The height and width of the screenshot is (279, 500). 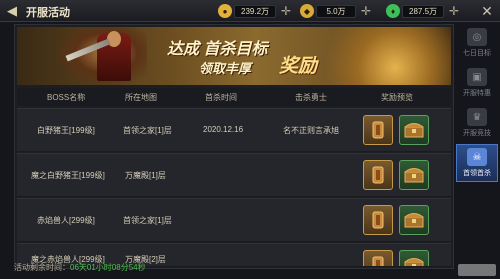 What do you see at coordinates (307, 11) in the screenshot?
I see `gold-ingot-icon: ◆` at bounding box center [307, 11].